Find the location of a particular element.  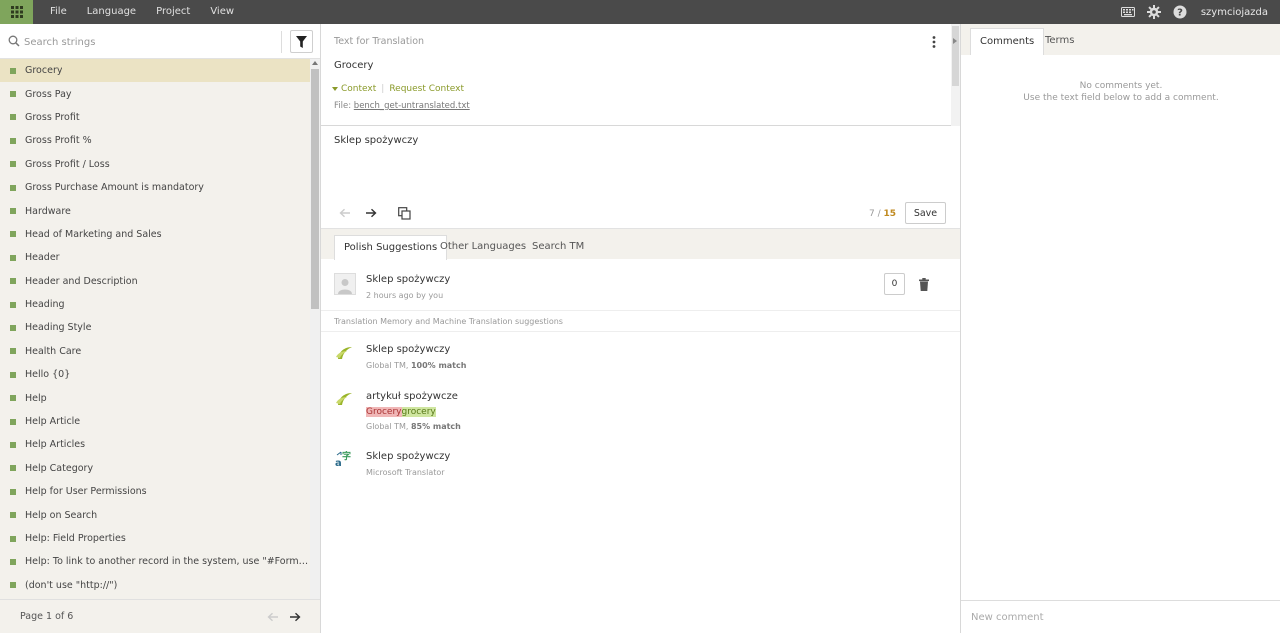

copy-icon is located at coordinates (404, 213).